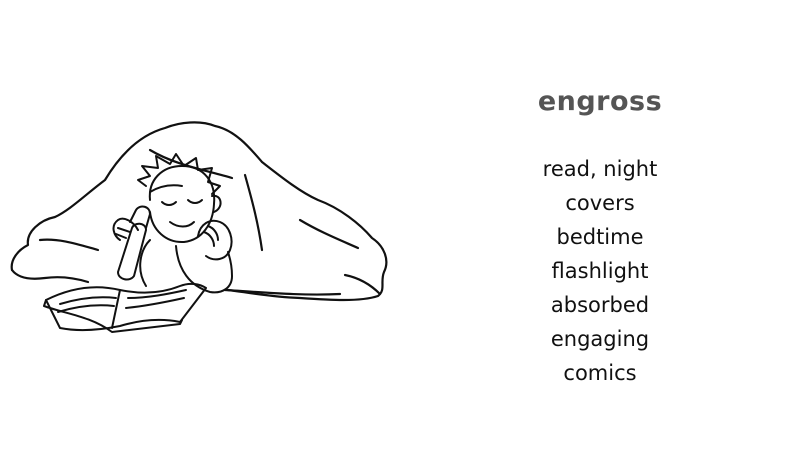 The width and height of the screenshot is (800, 457). Describe the element at coordinates (600, 101) in the screenshot. I see `headword: engross` at that location.